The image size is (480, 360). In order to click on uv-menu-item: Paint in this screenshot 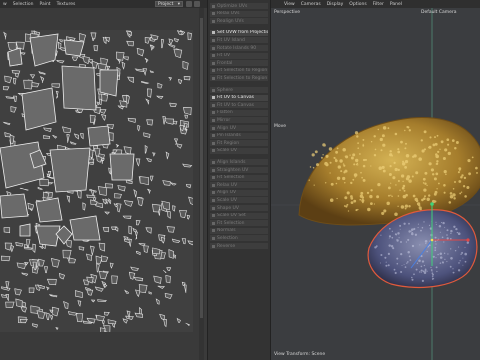, I will do `click(44, 4)`.